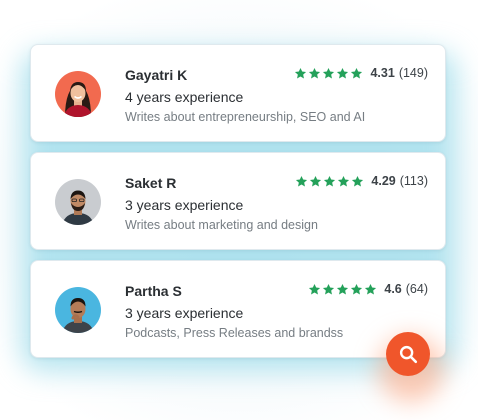 The width and height of the screenshot is (478, 420). What do you see at coordinates (383, 181) in the screenshot?
I see `rating-score: 4.29` at bounding box center [383, 181].